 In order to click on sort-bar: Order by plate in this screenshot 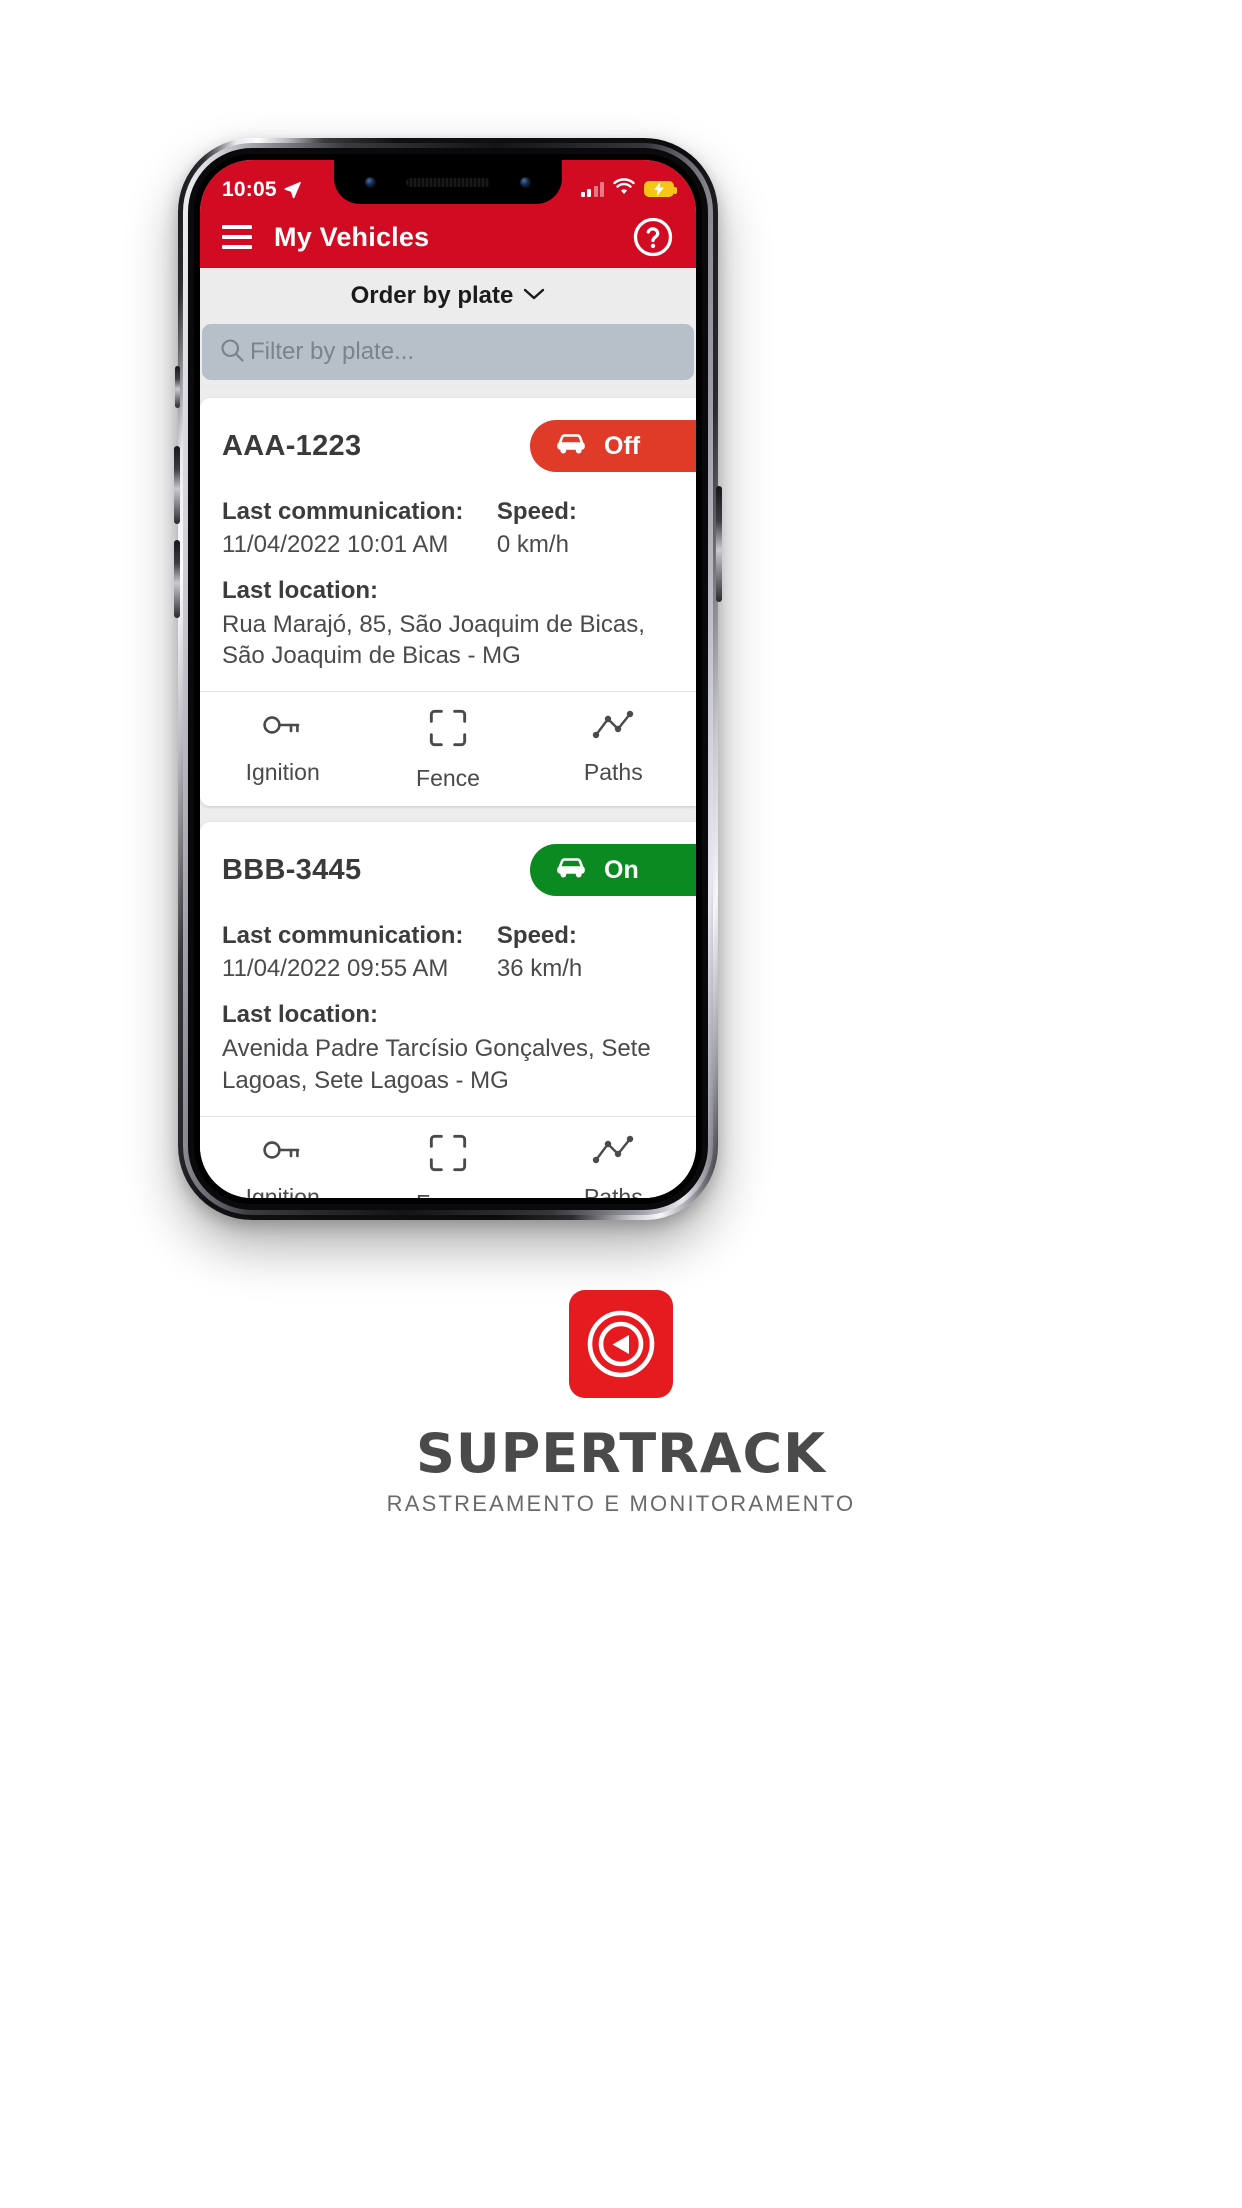, I will do `click(448, 296)`.